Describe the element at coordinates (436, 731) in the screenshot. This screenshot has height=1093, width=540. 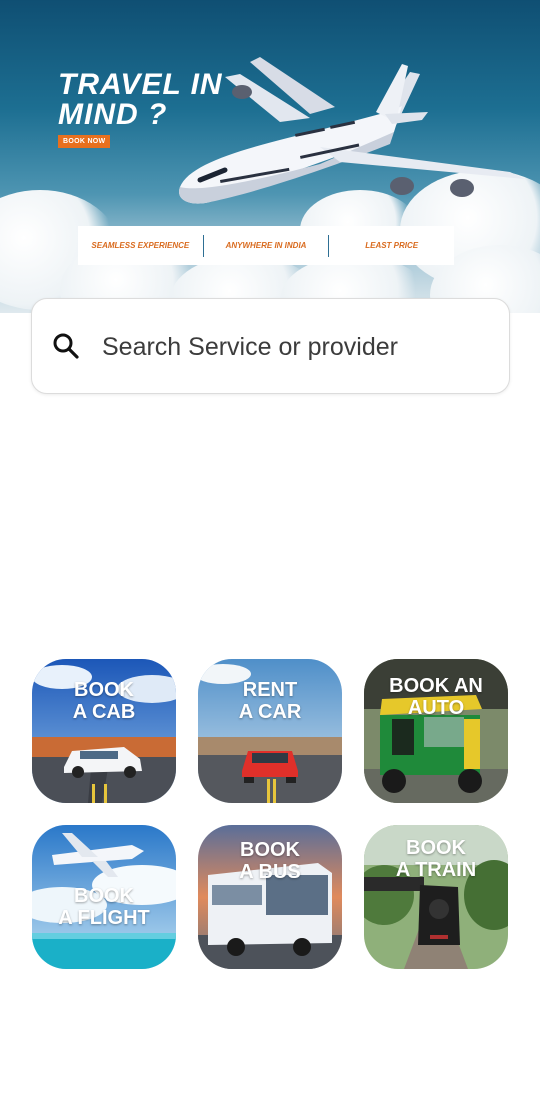
I see `service-book-auto: BOOK AN AUTO` at that location.